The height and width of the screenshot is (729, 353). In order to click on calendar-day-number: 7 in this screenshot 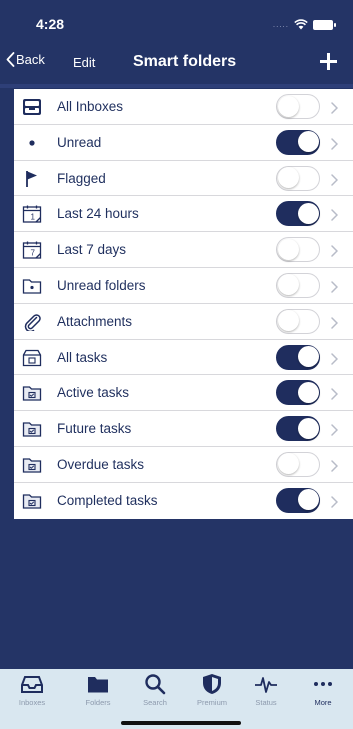, I will do `click(33, 253)`.